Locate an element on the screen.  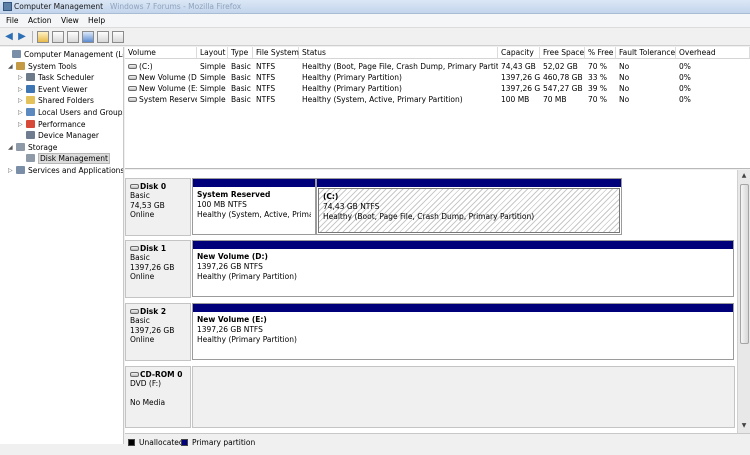
disk-label-disk-2: Disk 2 Basic 1397,26 GB Online is located at coordinates (158, 332).